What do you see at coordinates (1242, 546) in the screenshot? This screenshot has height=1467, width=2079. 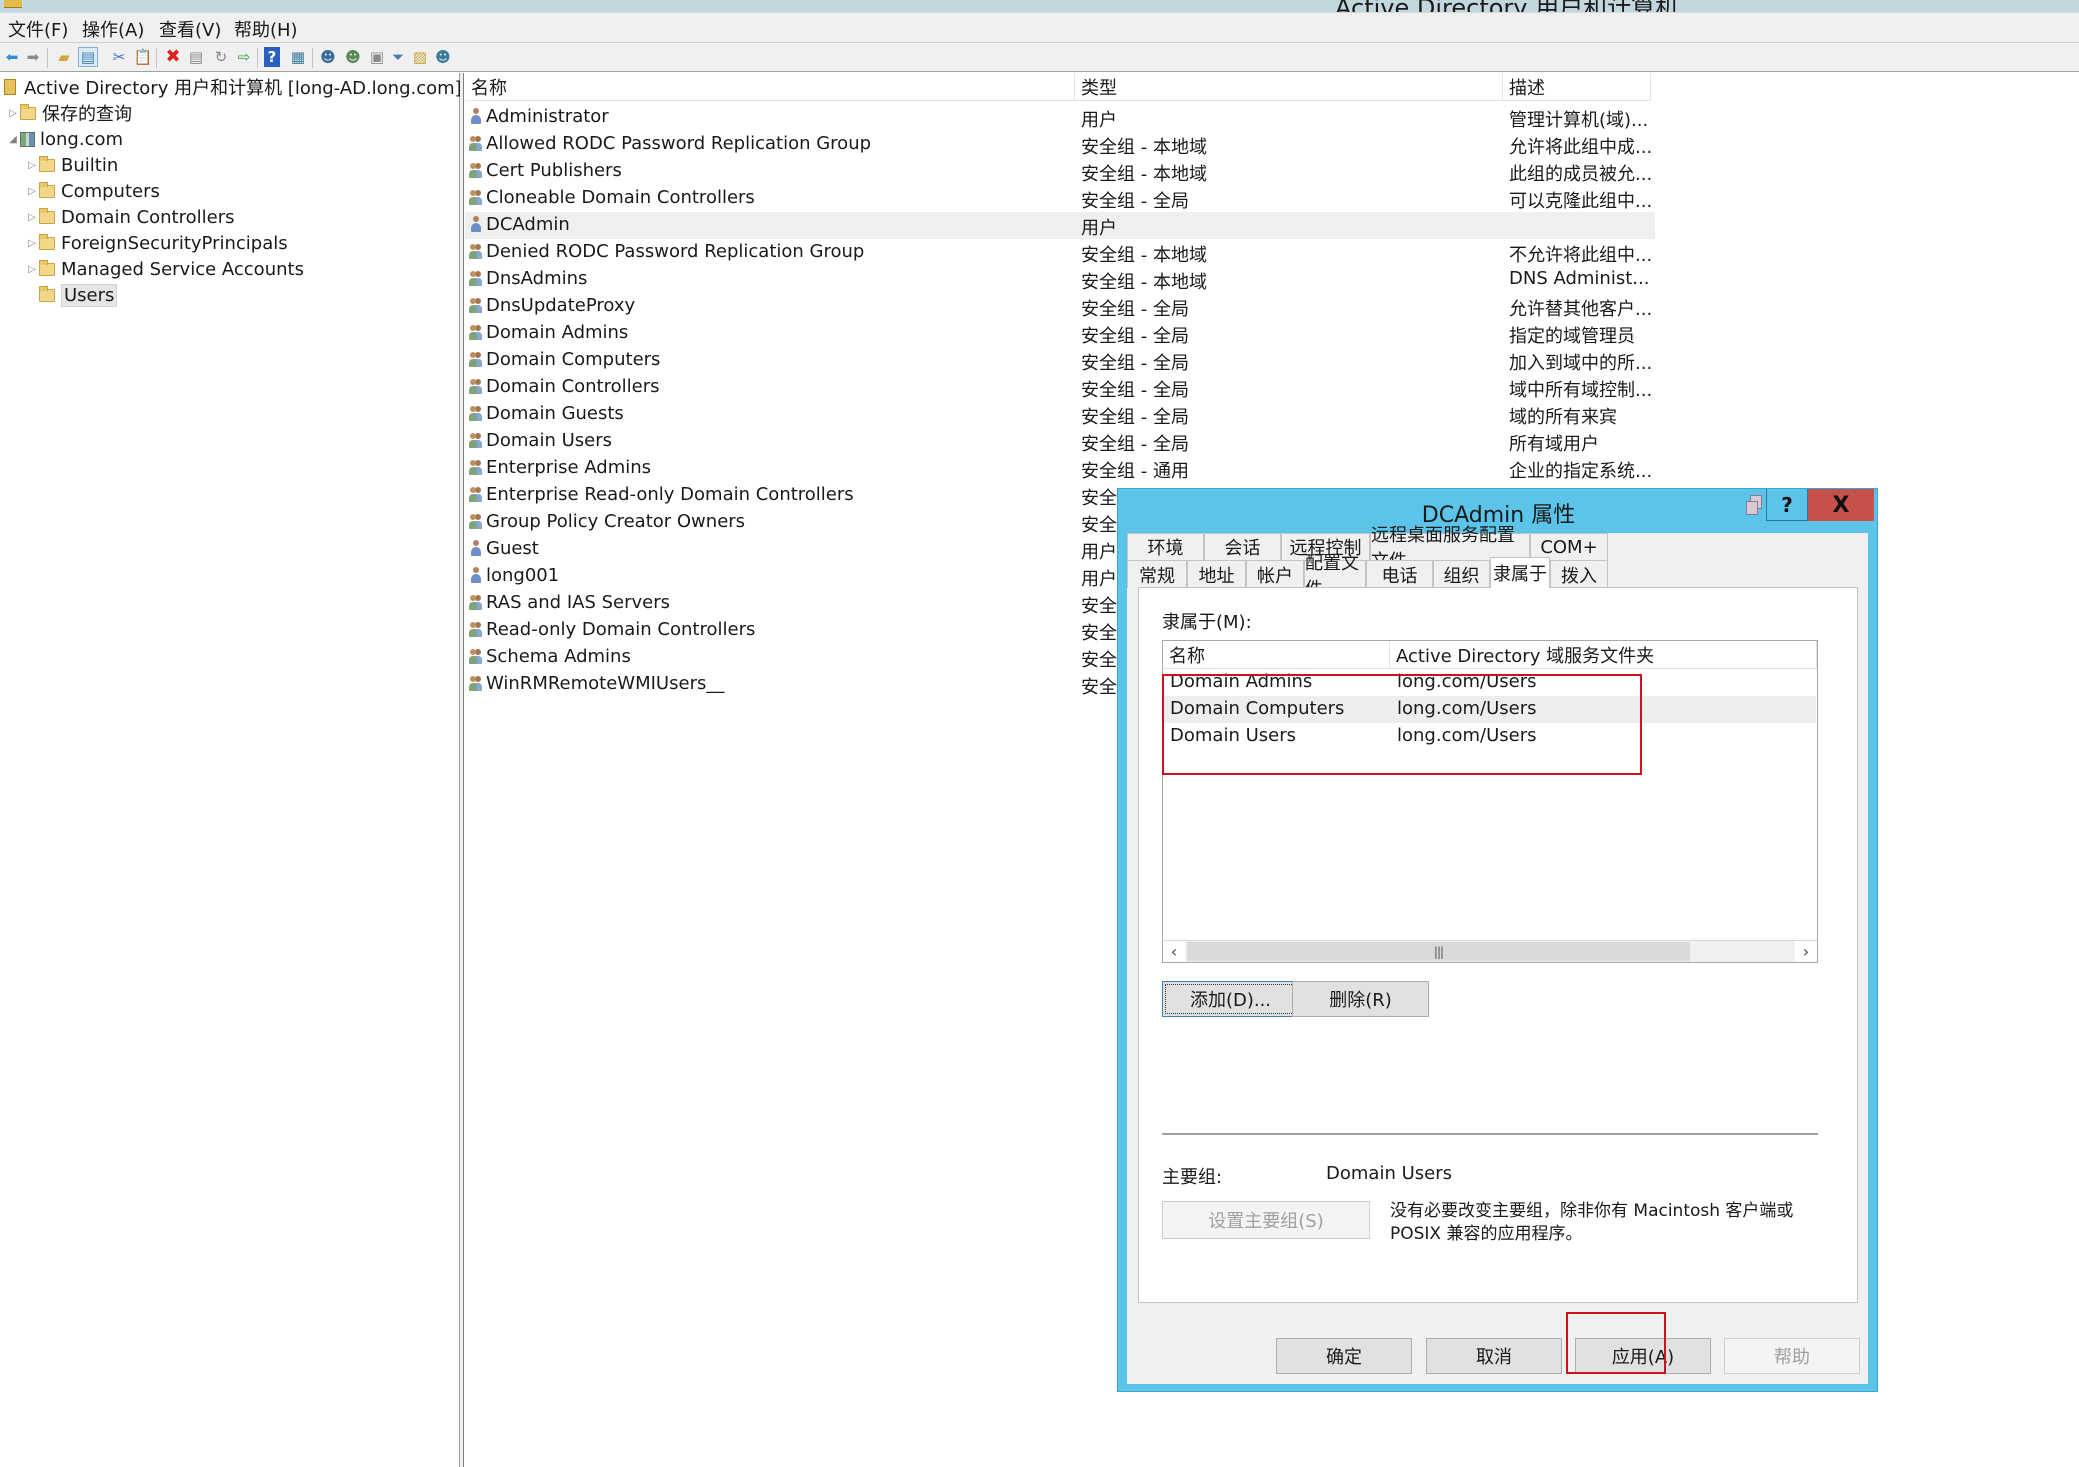 I see `tab-sessions: 会话` at bounding box center [1242, 546].